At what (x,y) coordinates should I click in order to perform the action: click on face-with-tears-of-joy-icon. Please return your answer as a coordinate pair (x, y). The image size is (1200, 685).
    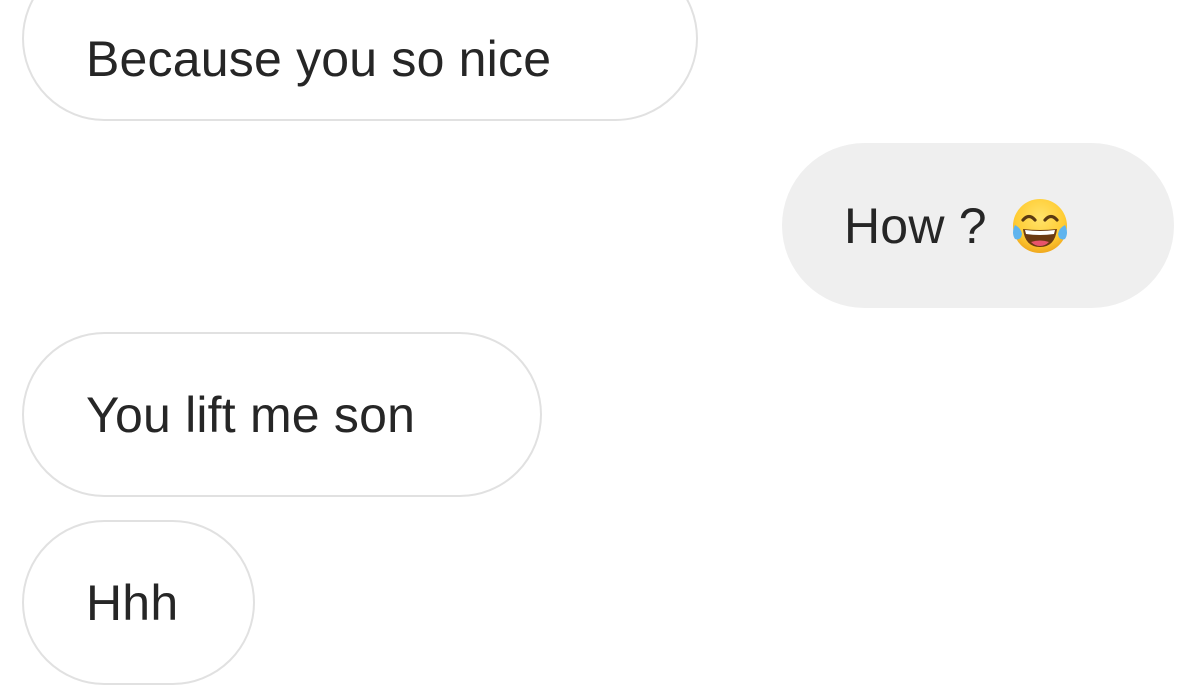
    Looking at the image, I should click on (1040, 226).